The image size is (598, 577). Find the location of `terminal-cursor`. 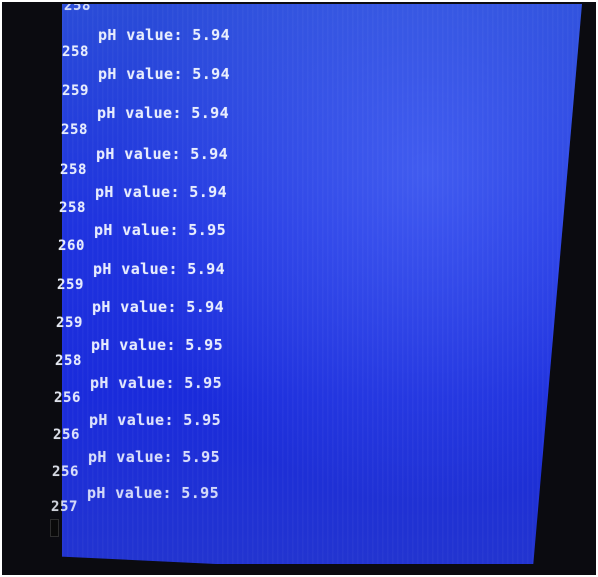

terminal-cursor is located at coordinates (54, 528).